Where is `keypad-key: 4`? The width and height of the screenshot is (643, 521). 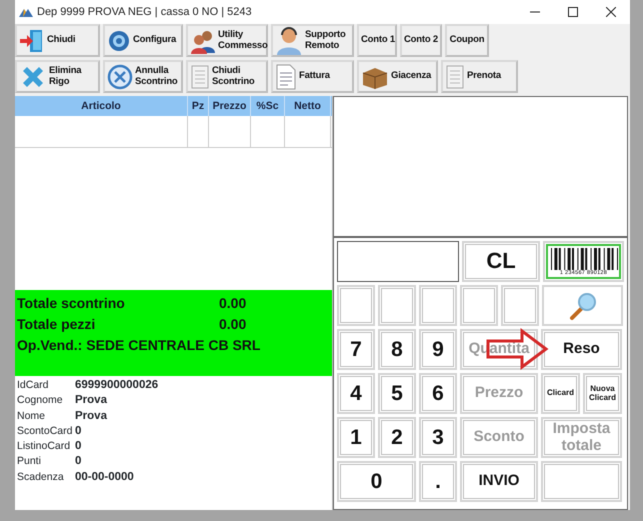 keypad-key: 4 is located at coordinates (356, 393).